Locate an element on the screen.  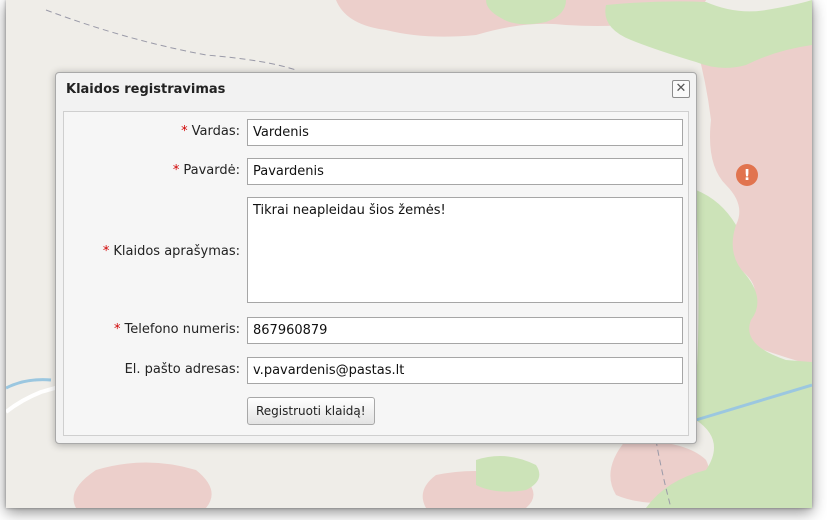
surname-input is located at coordinates (465, 171).